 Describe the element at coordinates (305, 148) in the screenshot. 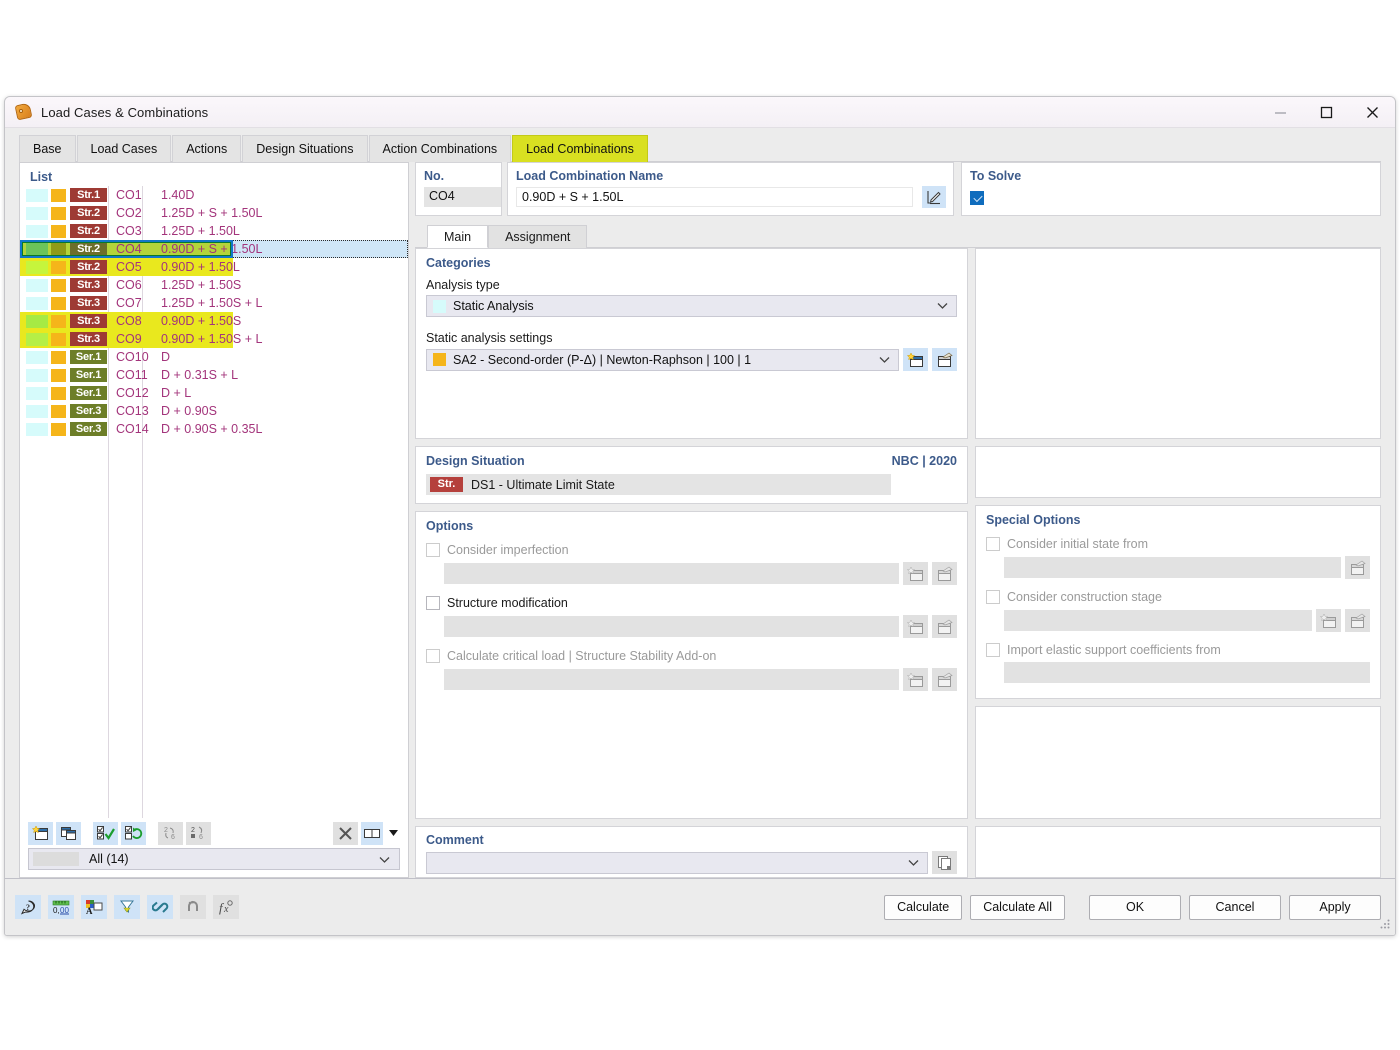

I see `tab-design-situations: Design Situations` at that location.